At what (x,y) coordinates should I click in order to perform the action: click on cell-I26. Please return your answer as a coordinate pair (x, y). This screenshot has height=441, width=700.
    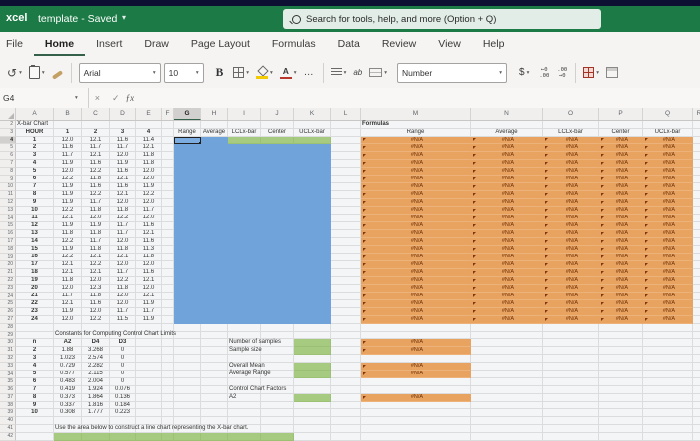
    Looking at the image, I should click on (244, 312).